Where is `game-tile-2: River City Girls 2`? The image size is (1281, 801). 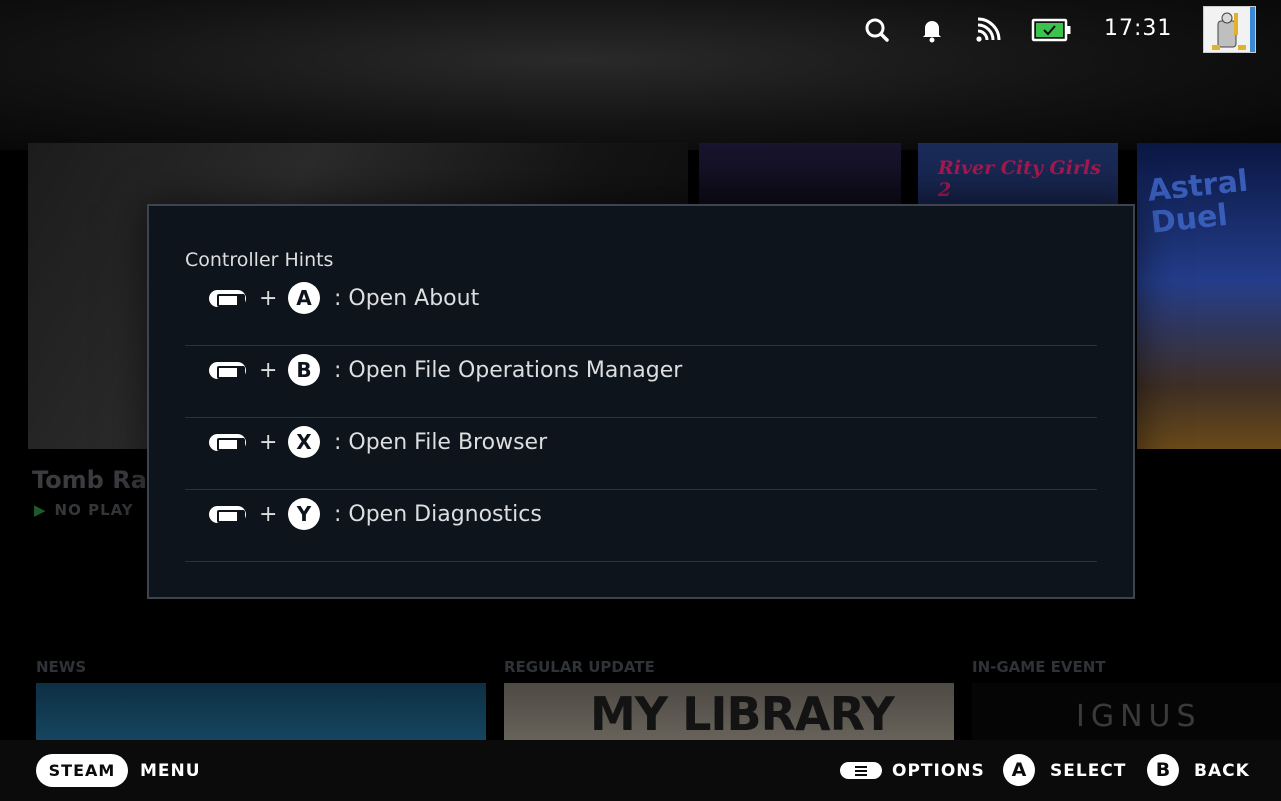 game-tile-2: River City Girls 2 is located at coordinates (1018, 174).